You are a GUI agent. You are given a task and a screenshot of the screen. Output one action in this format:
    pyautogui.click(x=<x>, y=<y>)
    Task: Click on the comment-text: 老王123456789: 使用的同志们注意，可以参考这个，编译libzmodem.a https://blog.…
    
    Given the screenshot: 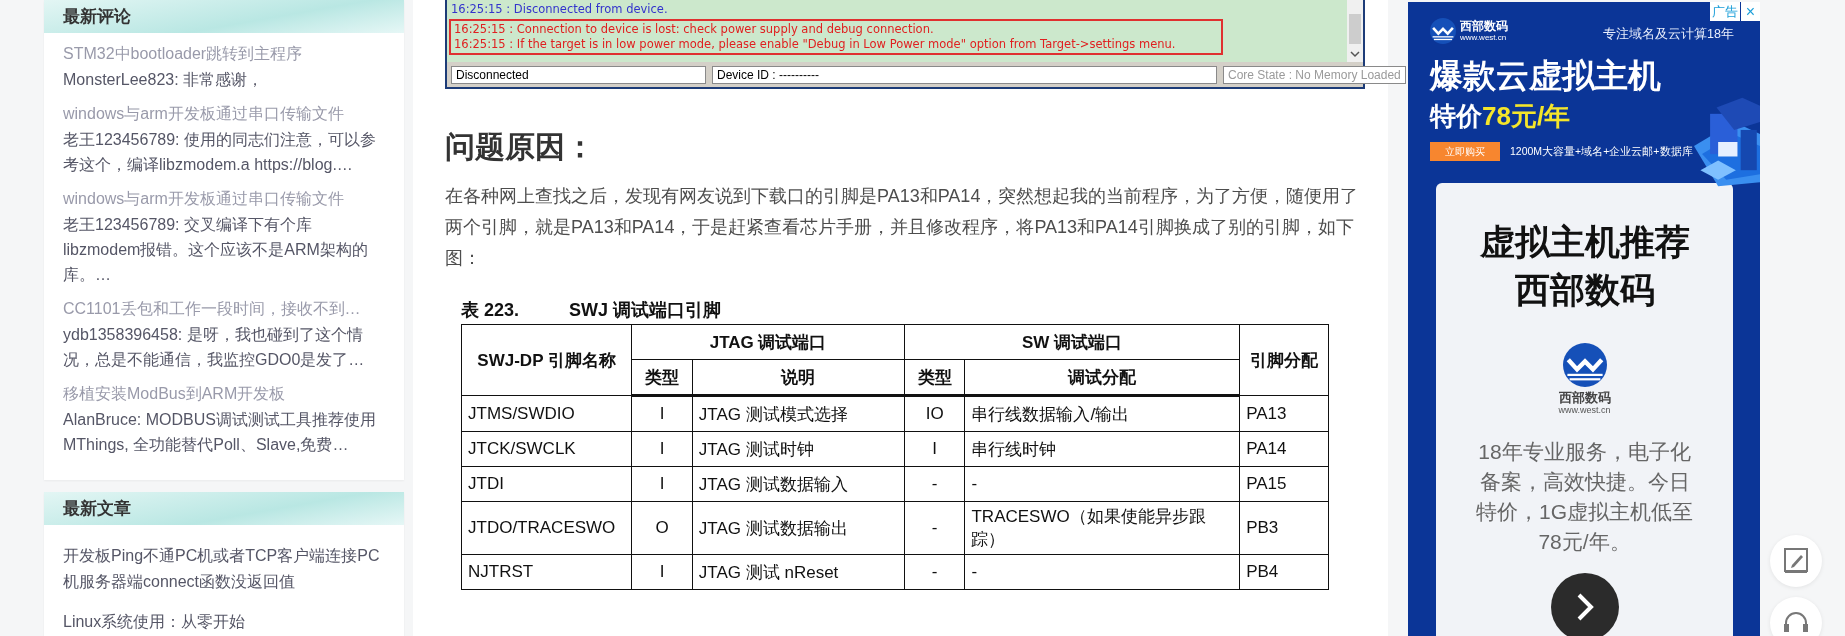 What is the action you would take?
    pyautogui.click(x=220, y=152)
    